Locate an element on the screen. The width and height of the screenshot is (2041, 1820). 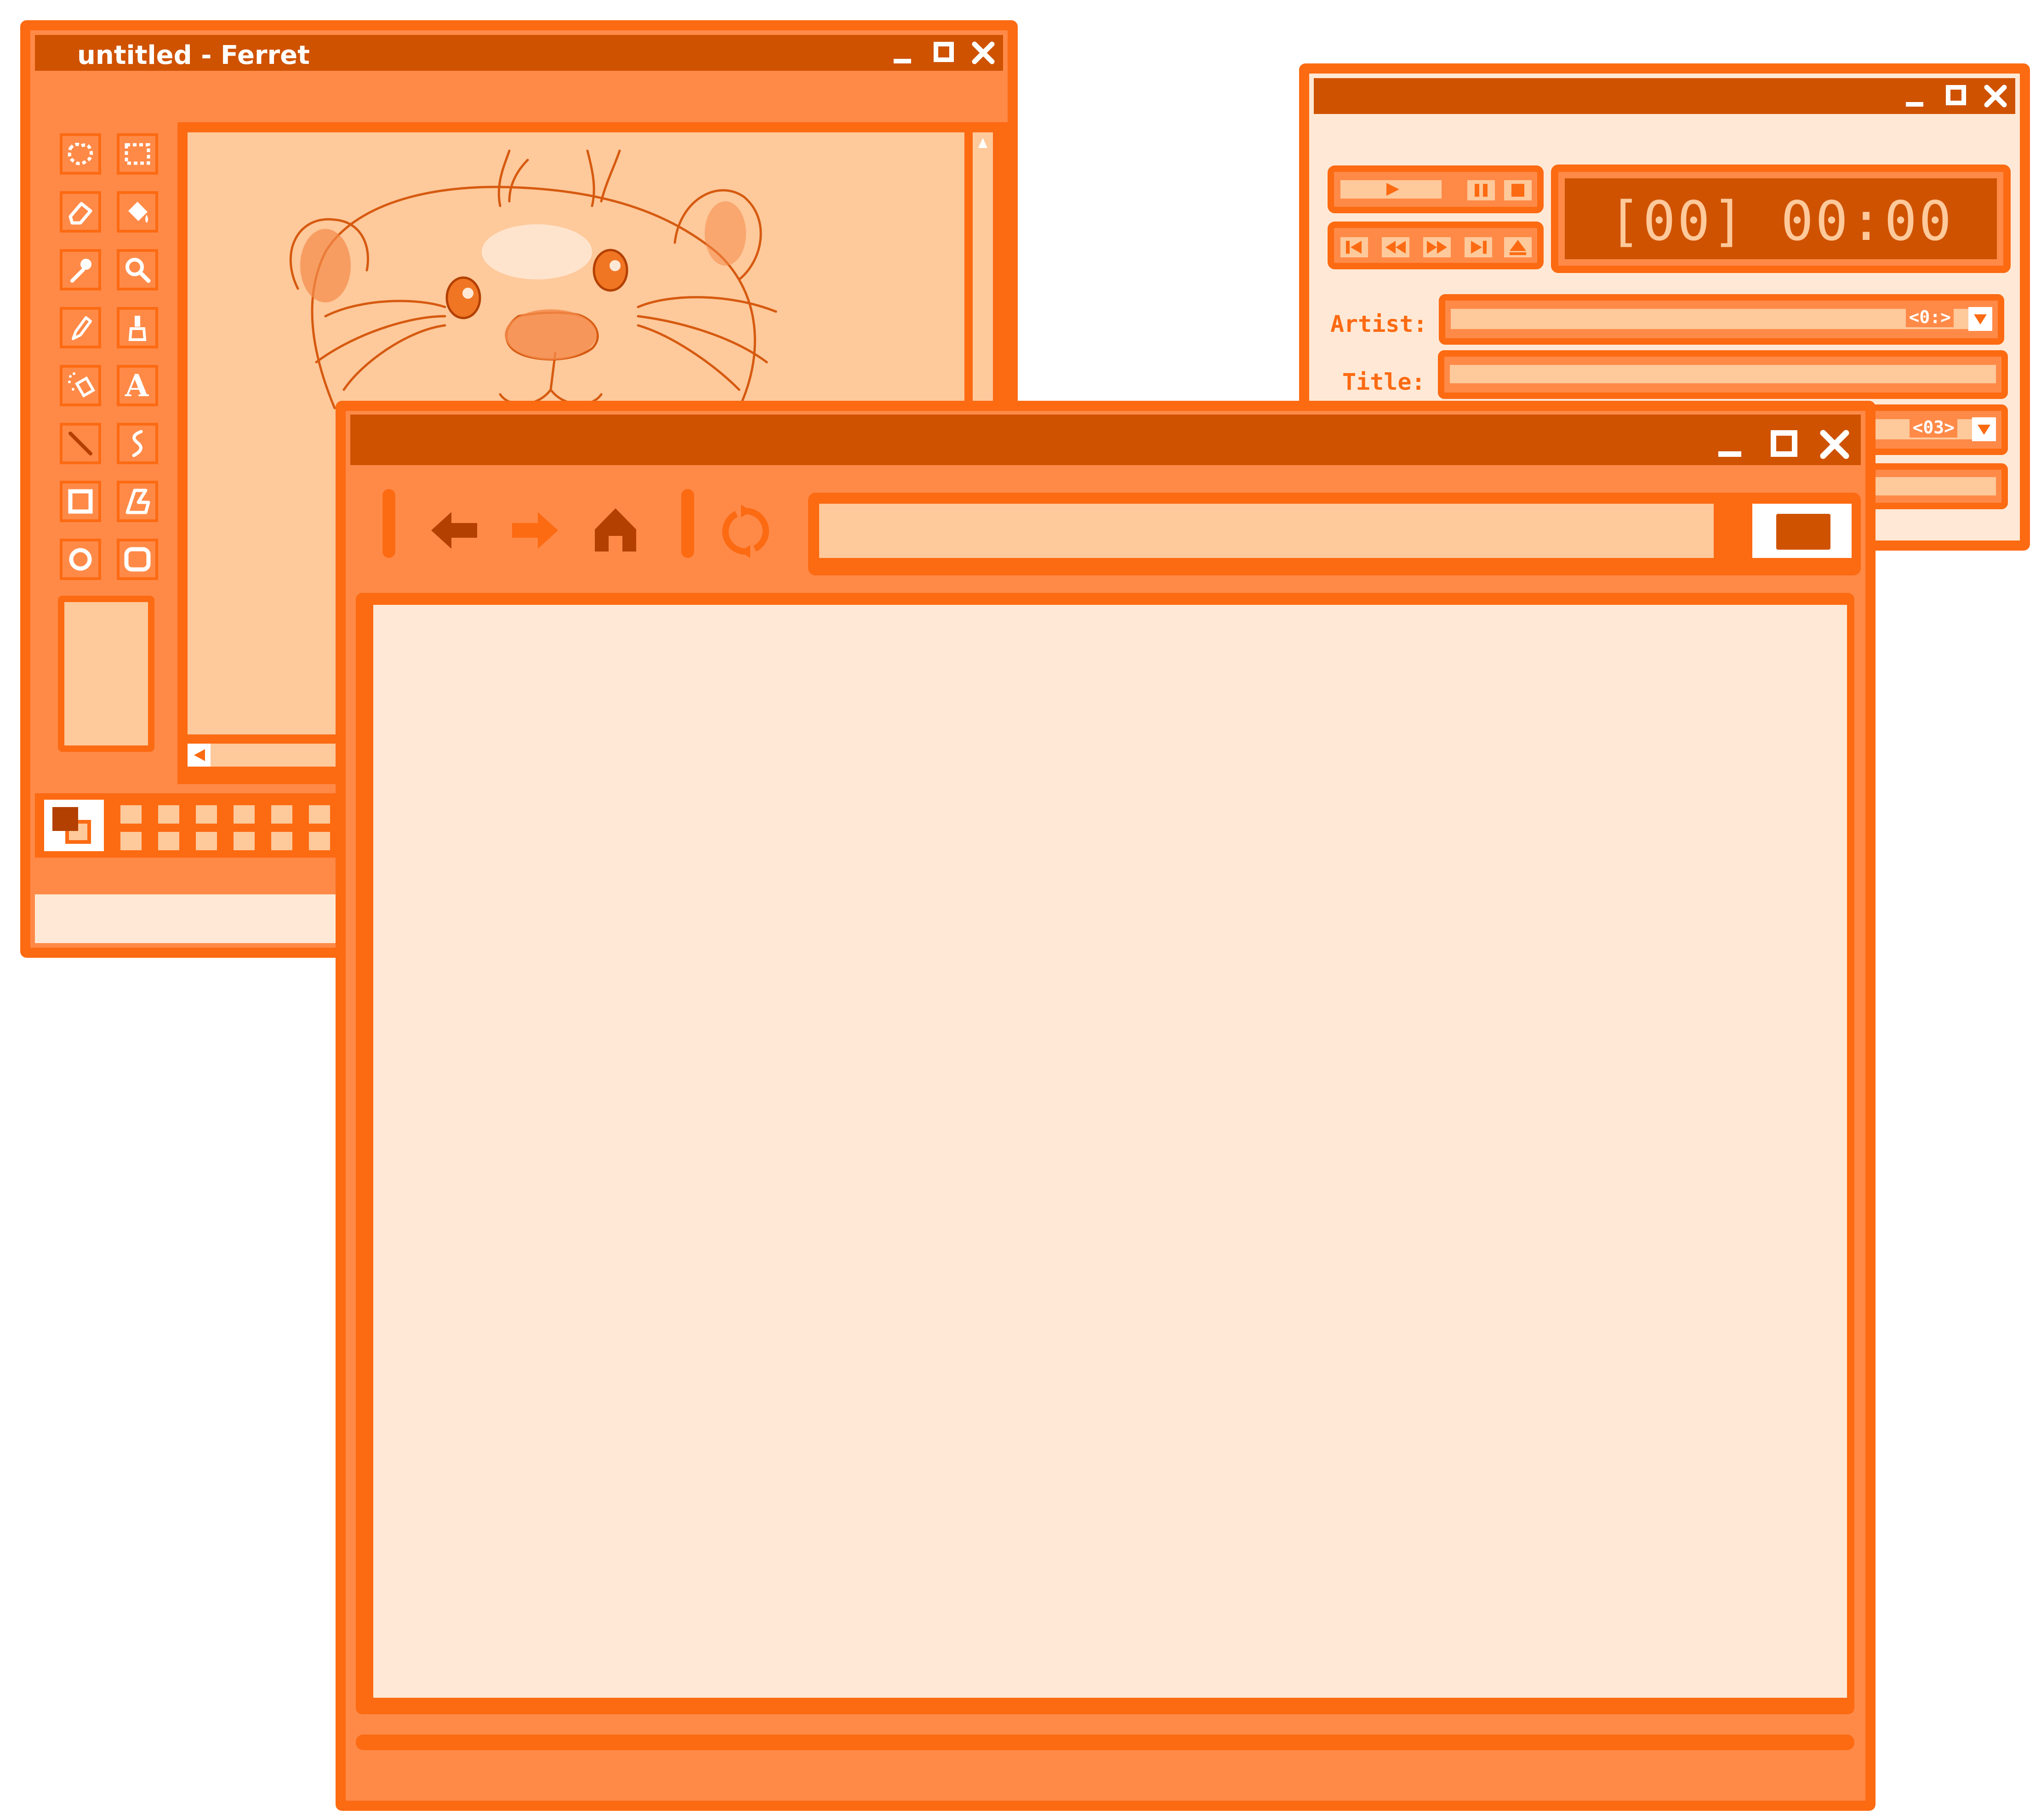
polygon-tool is located at coordinates (138, 501).